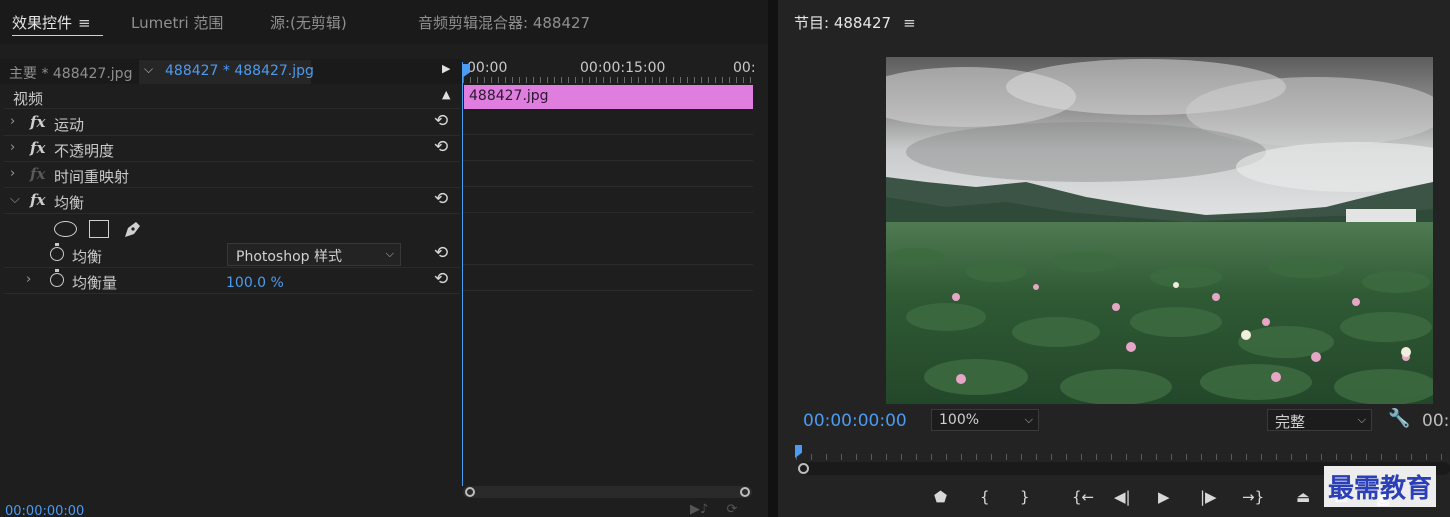  What do you see at coordinates (69, 203) in the screenshot?
I see `effect-label: 均衡` at bounding box center [69, 203].